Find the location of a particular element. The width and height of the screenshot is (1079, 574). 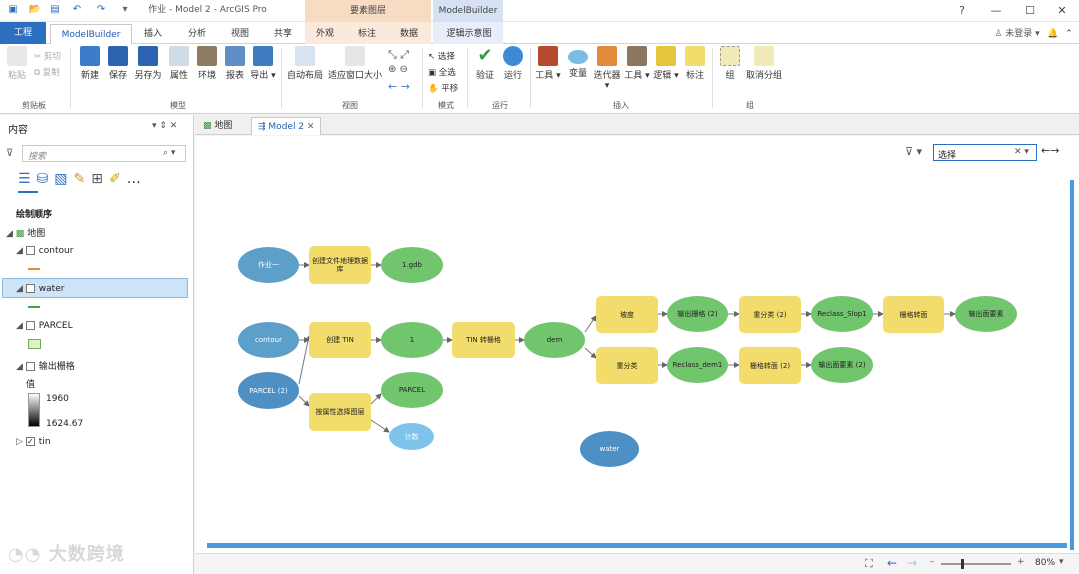

environments-button: 环境 is located at coordinates (207, 63).